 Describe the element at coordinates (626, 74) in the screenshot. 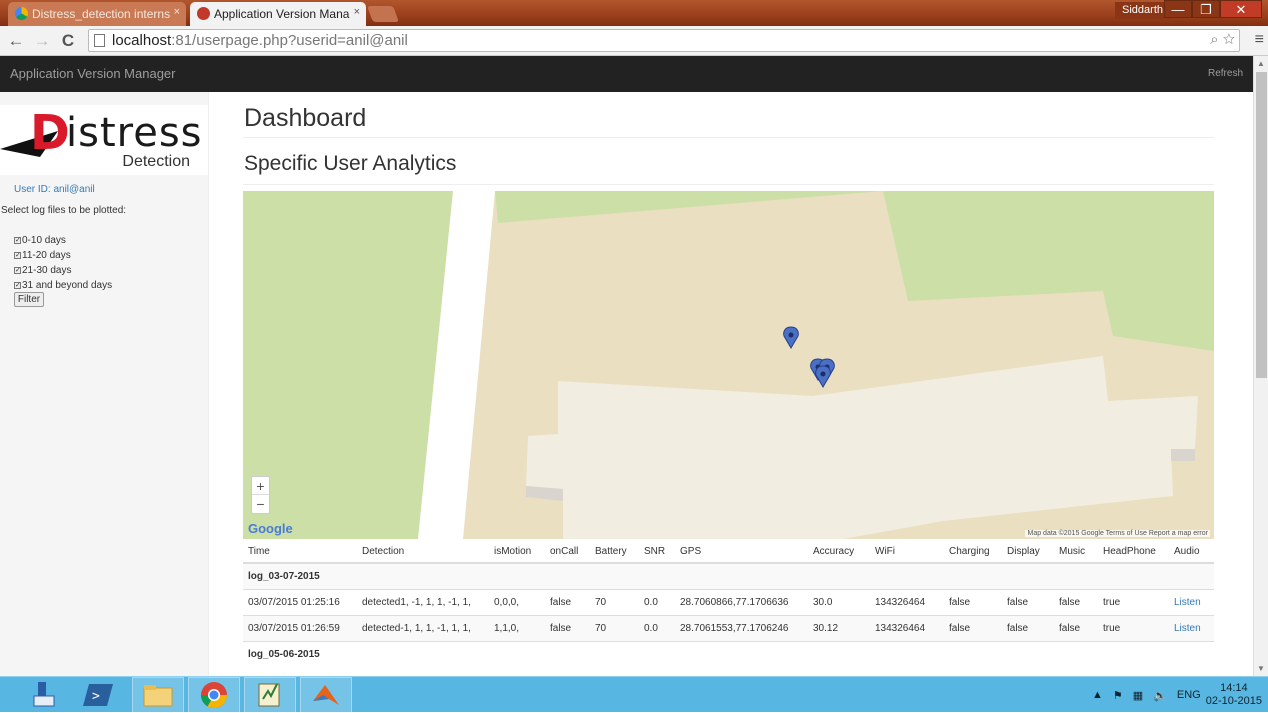

I see `app-navbar: Application Version Manager Refresh` at that location.